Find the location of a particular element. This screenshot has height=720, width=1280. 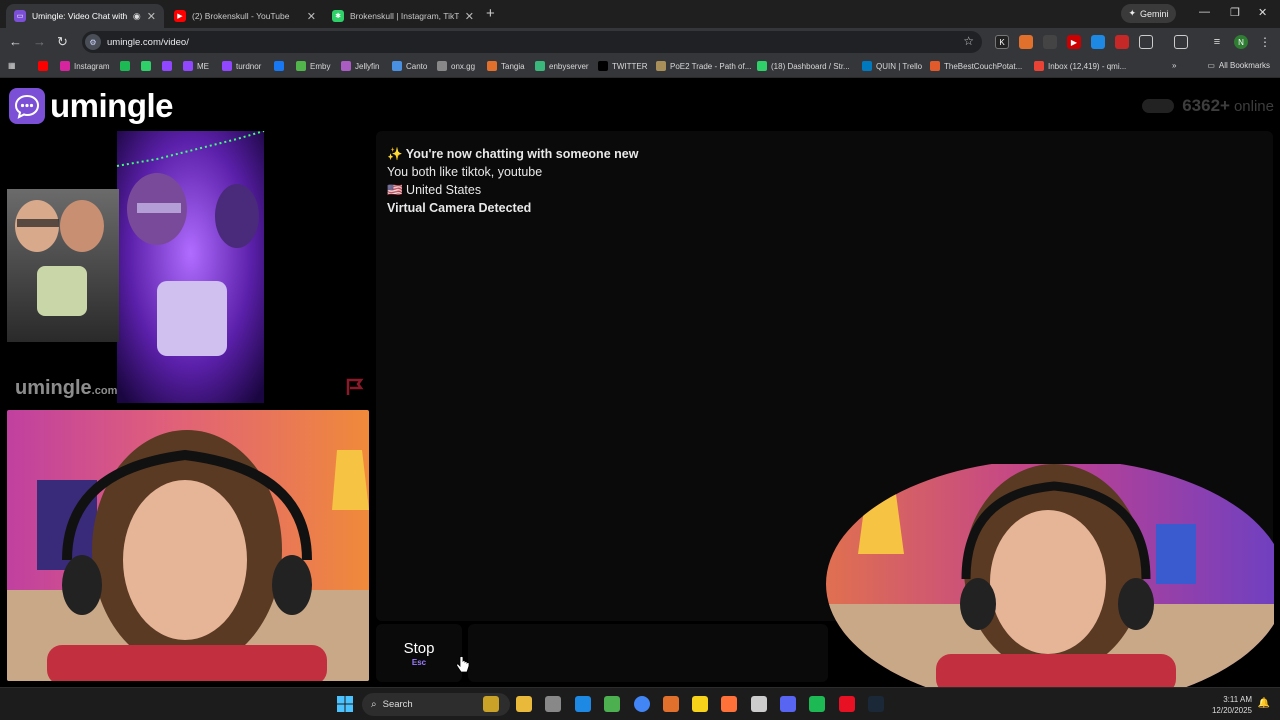

bookmark-item: enbyserver is located at coordinates (562, 66).